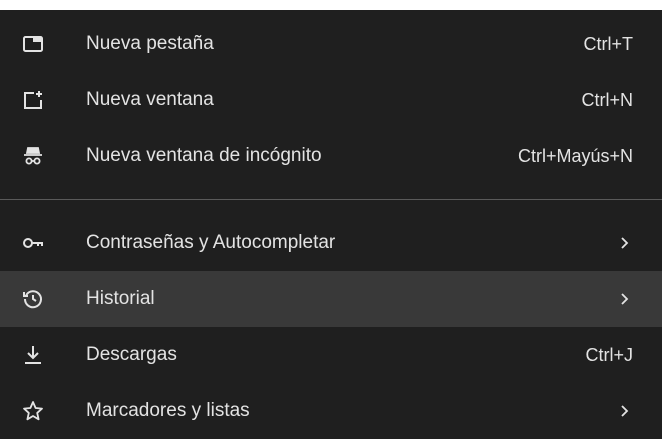 The height and width of the screenshot is (439, 668). Describe the element at coordinates (150, 43) in the screenshot. I see `menu-item-label: Nueva pestaña` at that location.